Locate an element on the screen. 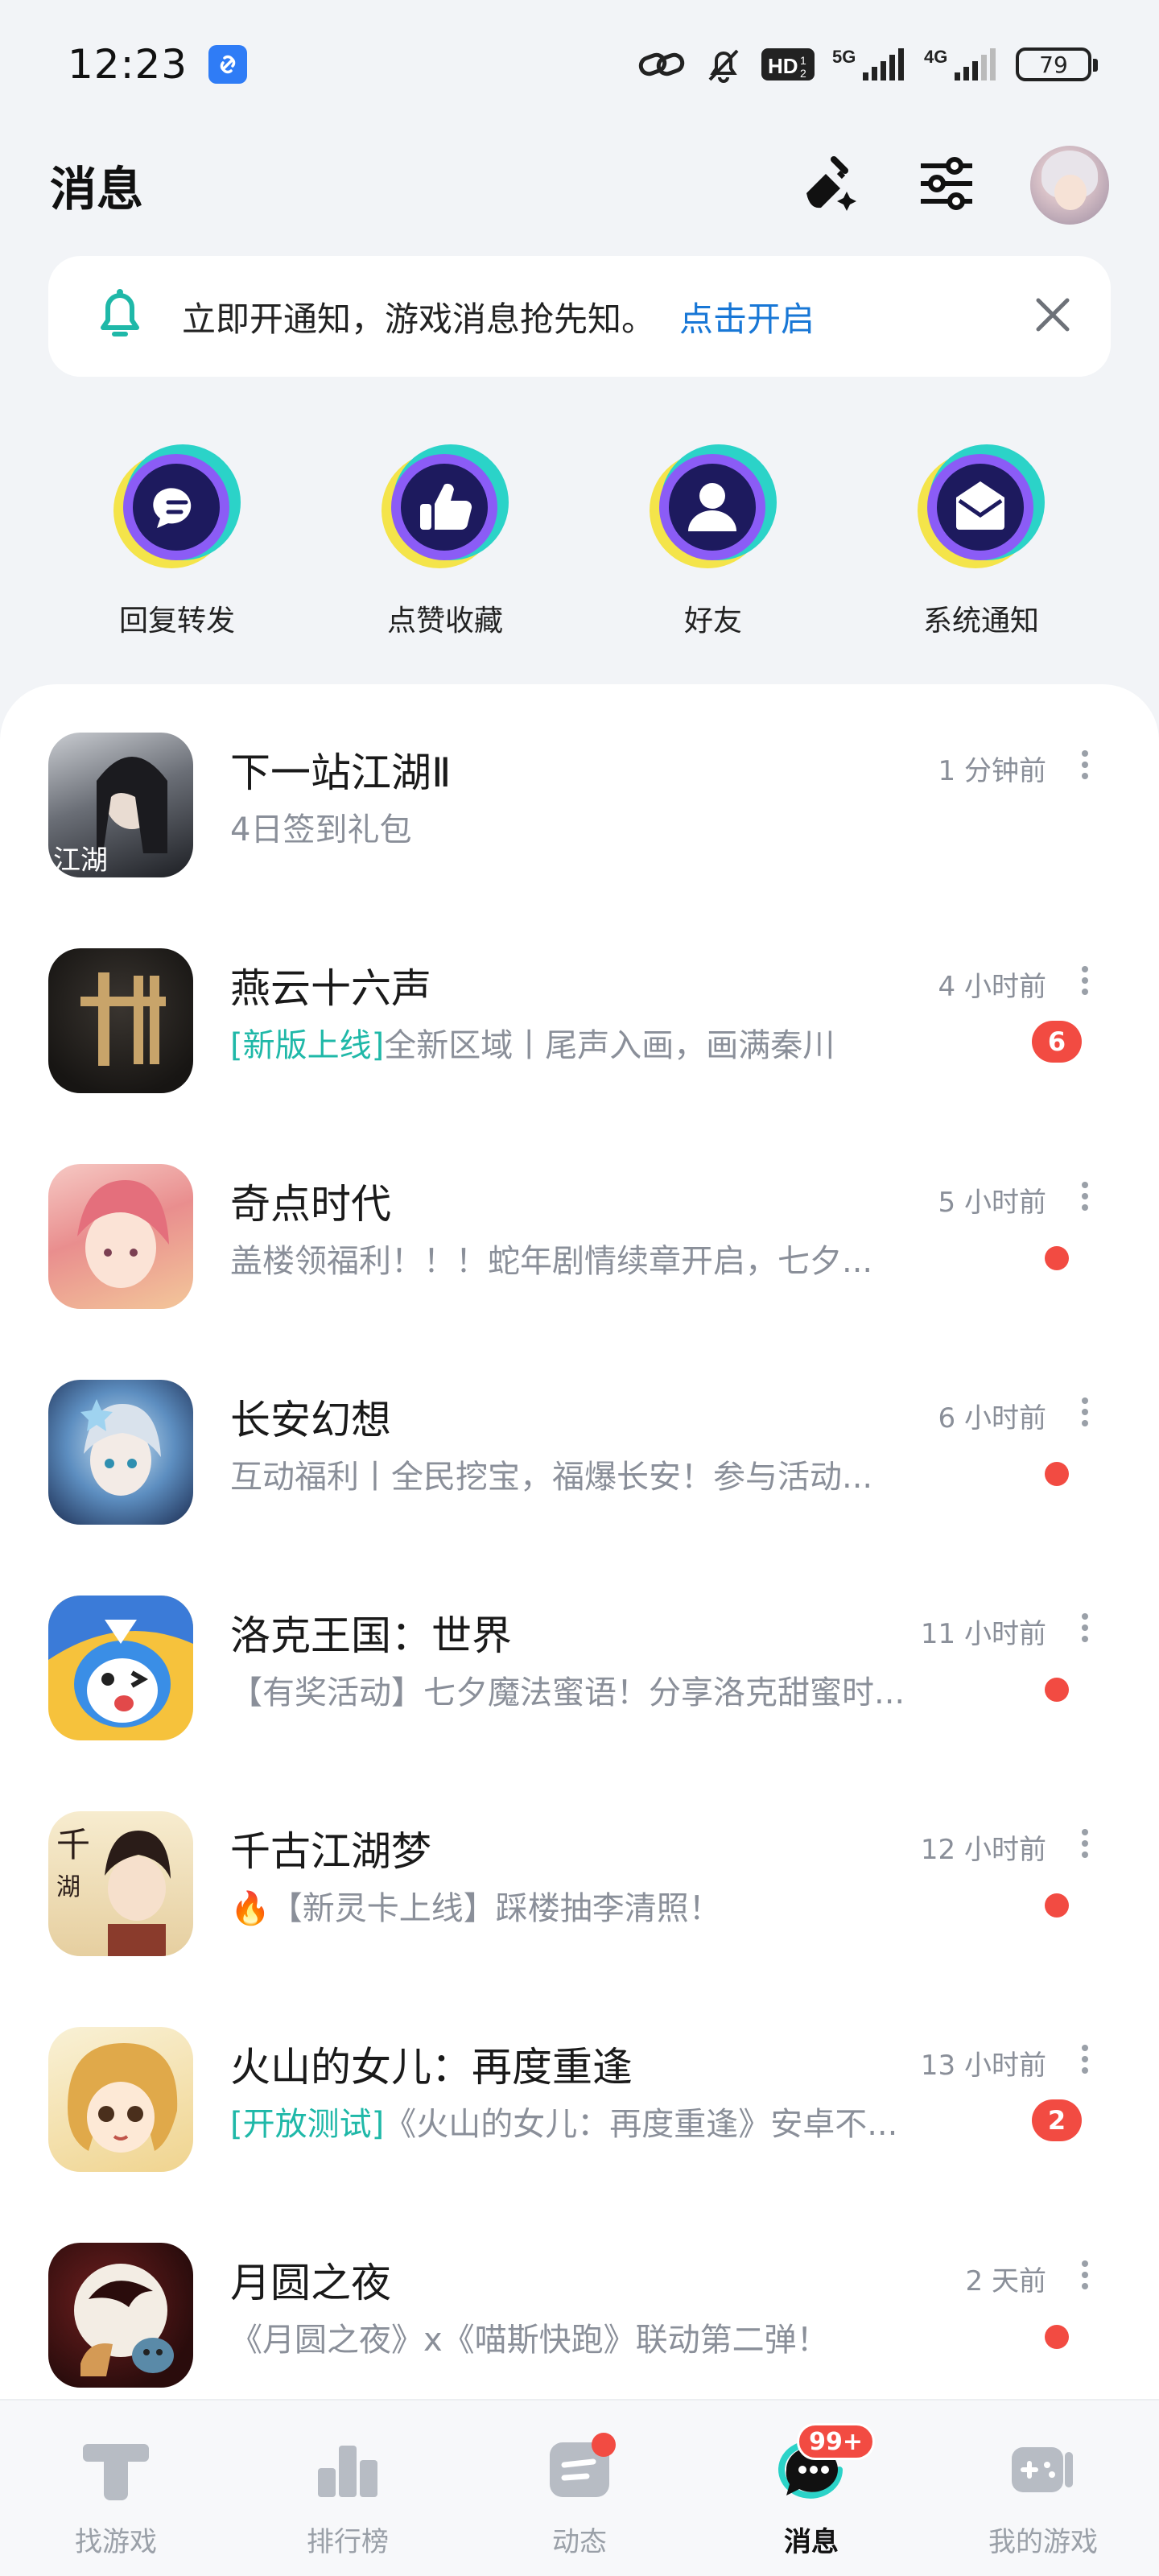 This screenshot has width=1159, height=2576. hd-icon: HD 1 2 is located at coordinates (788, 64).